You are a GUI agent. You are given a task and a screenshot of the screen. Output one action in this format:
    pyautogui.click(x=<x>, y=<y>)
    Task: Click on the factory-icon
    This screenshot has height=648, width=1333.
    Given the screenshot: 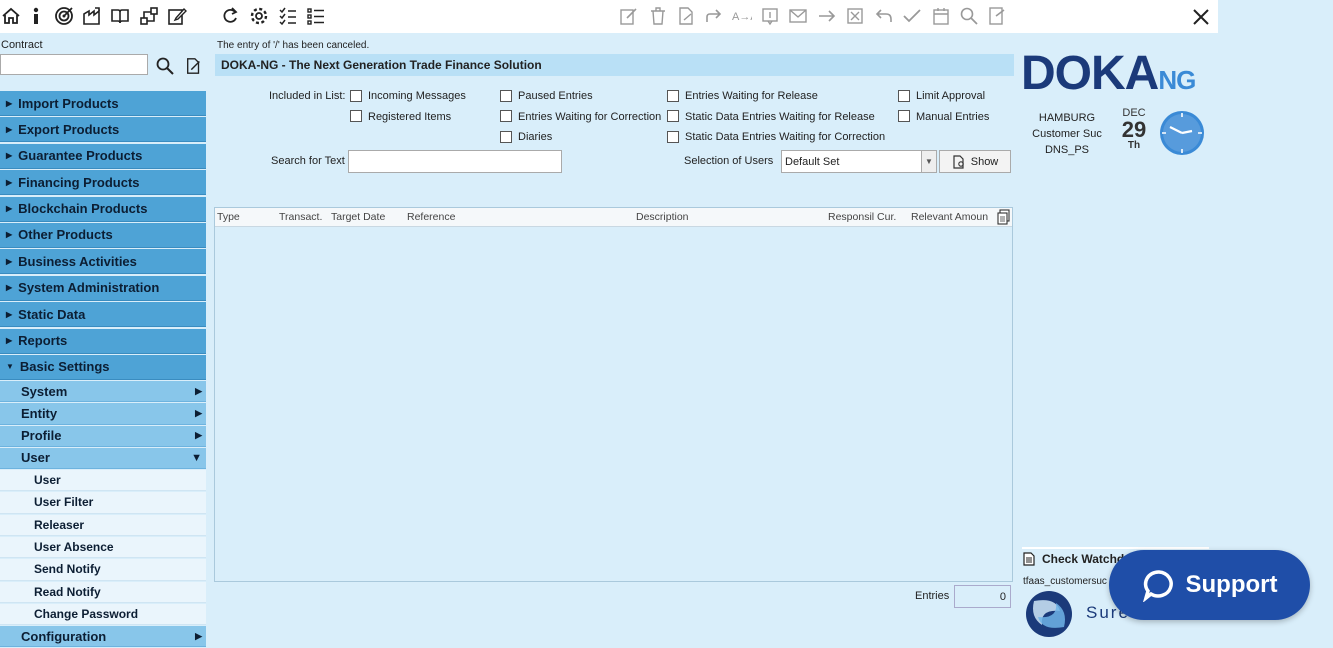 What is the action you would take?
    pyautogui.click(x=92, y=16)
    